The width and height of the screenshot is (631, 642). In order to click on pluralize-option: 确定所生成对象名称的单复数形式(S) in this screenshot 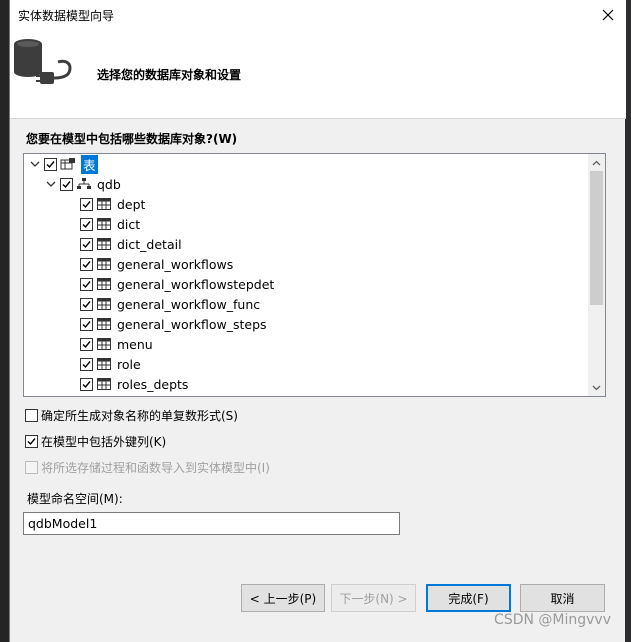, I will do `click(131, 415)`.